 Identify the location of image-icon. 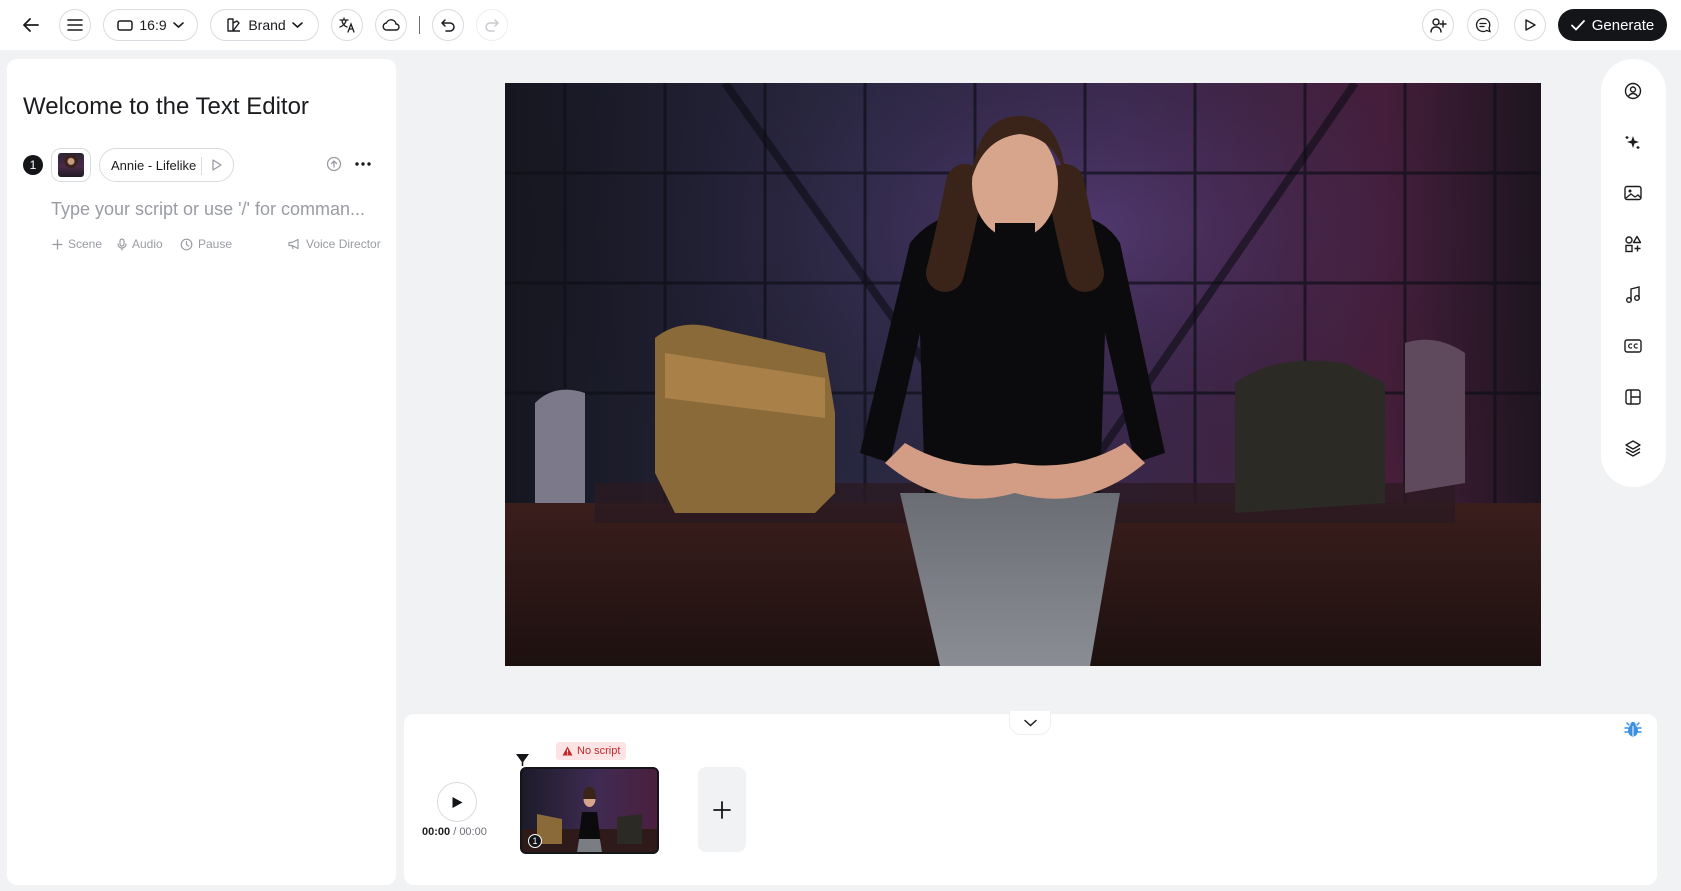
(1633, 193).